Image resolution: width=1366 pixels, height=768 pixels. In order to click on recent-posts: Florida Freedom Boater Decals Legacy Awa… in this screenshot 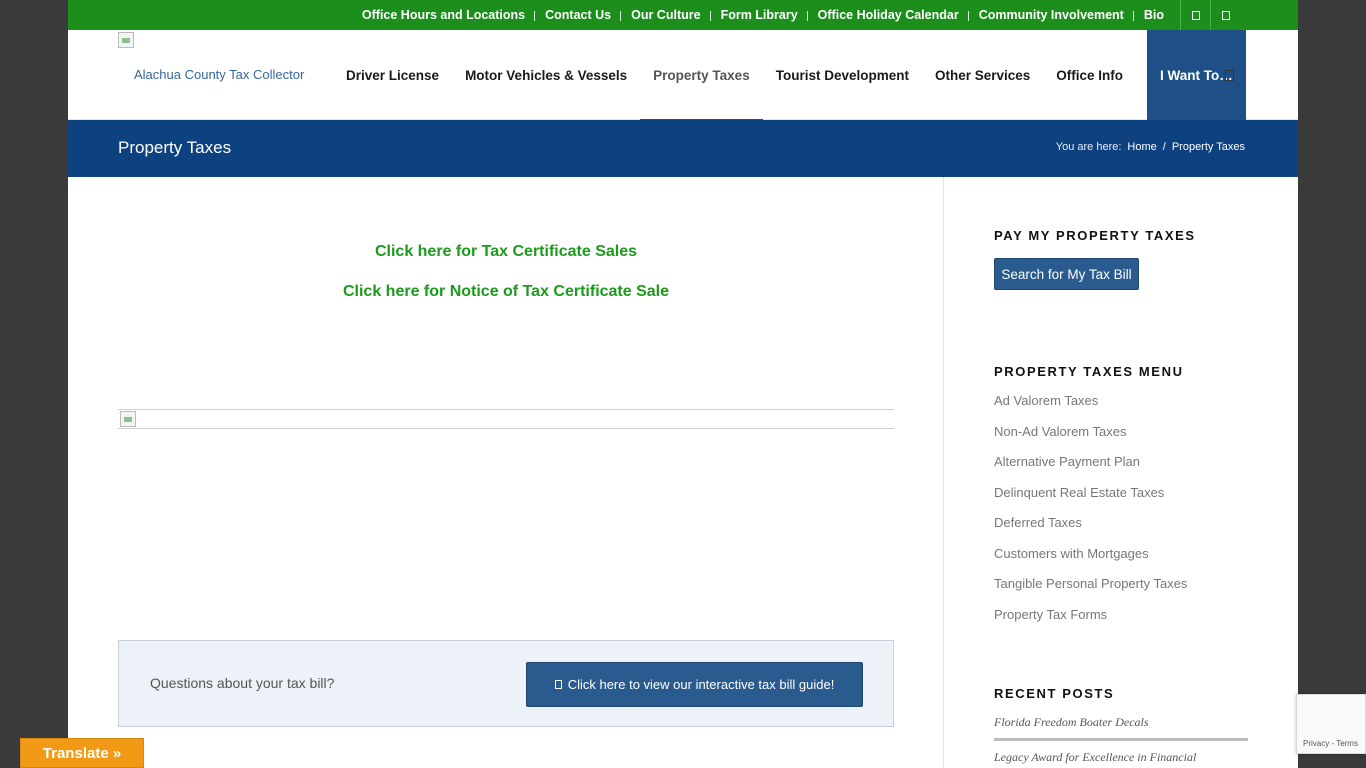, I will do `click(1121, 740)`.